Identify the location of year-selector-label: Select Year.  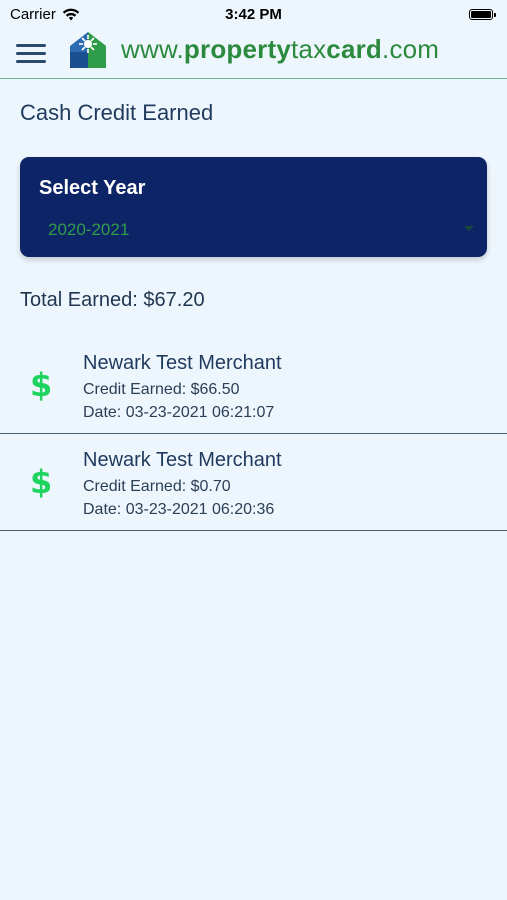
(92, 188).